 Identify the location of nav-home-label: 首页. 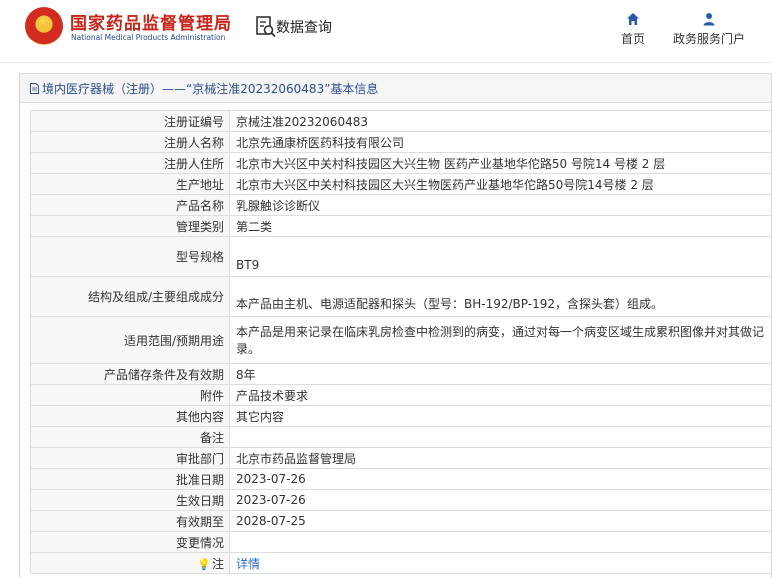
(632, 39).